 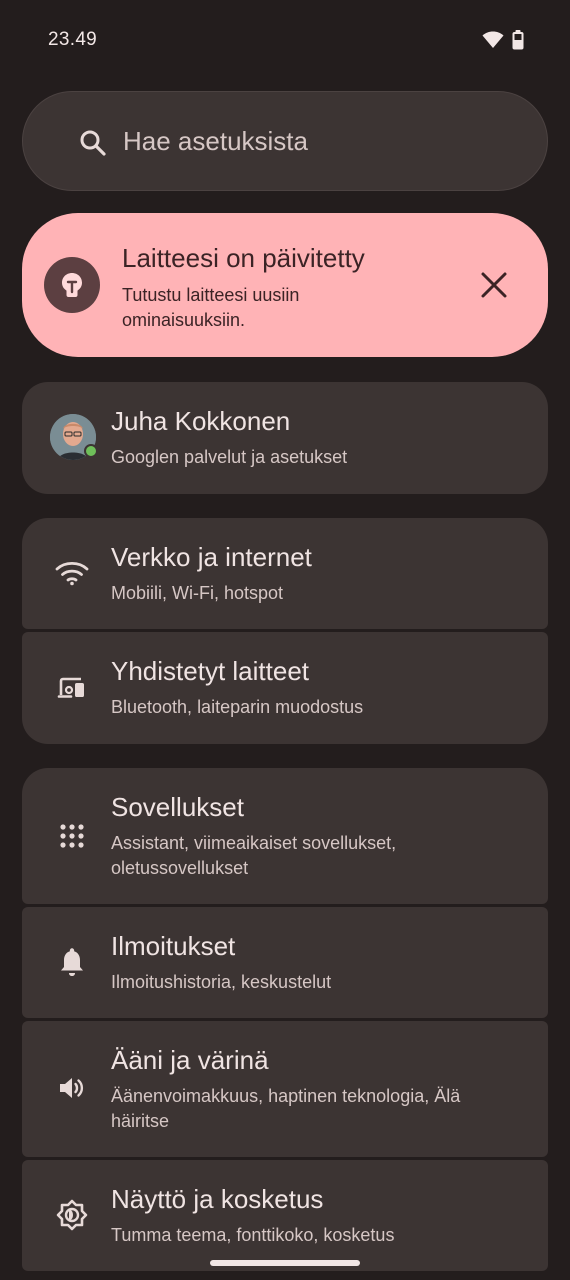 I want to click on status-icons, so click(x=503, y=40).